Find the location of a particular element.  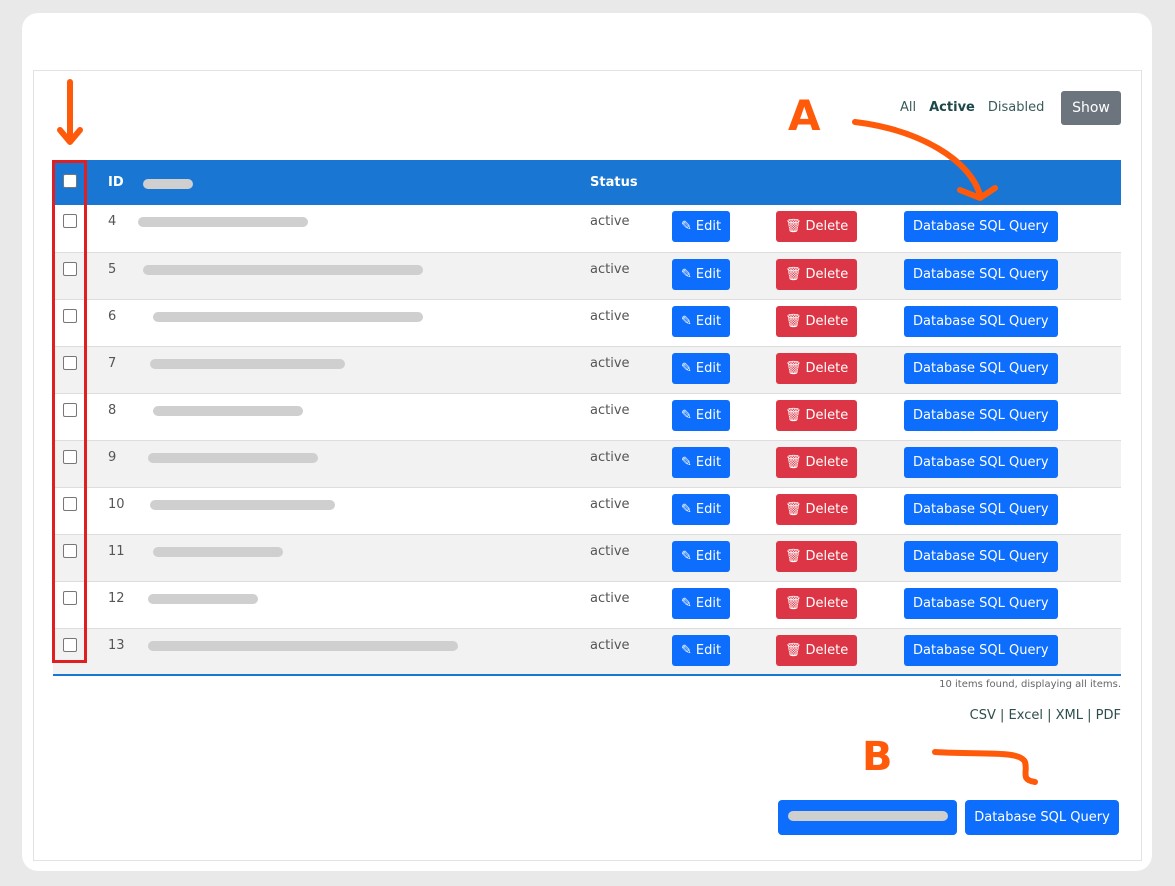

down-arrow-annotation is located at coordinates (70, 112).